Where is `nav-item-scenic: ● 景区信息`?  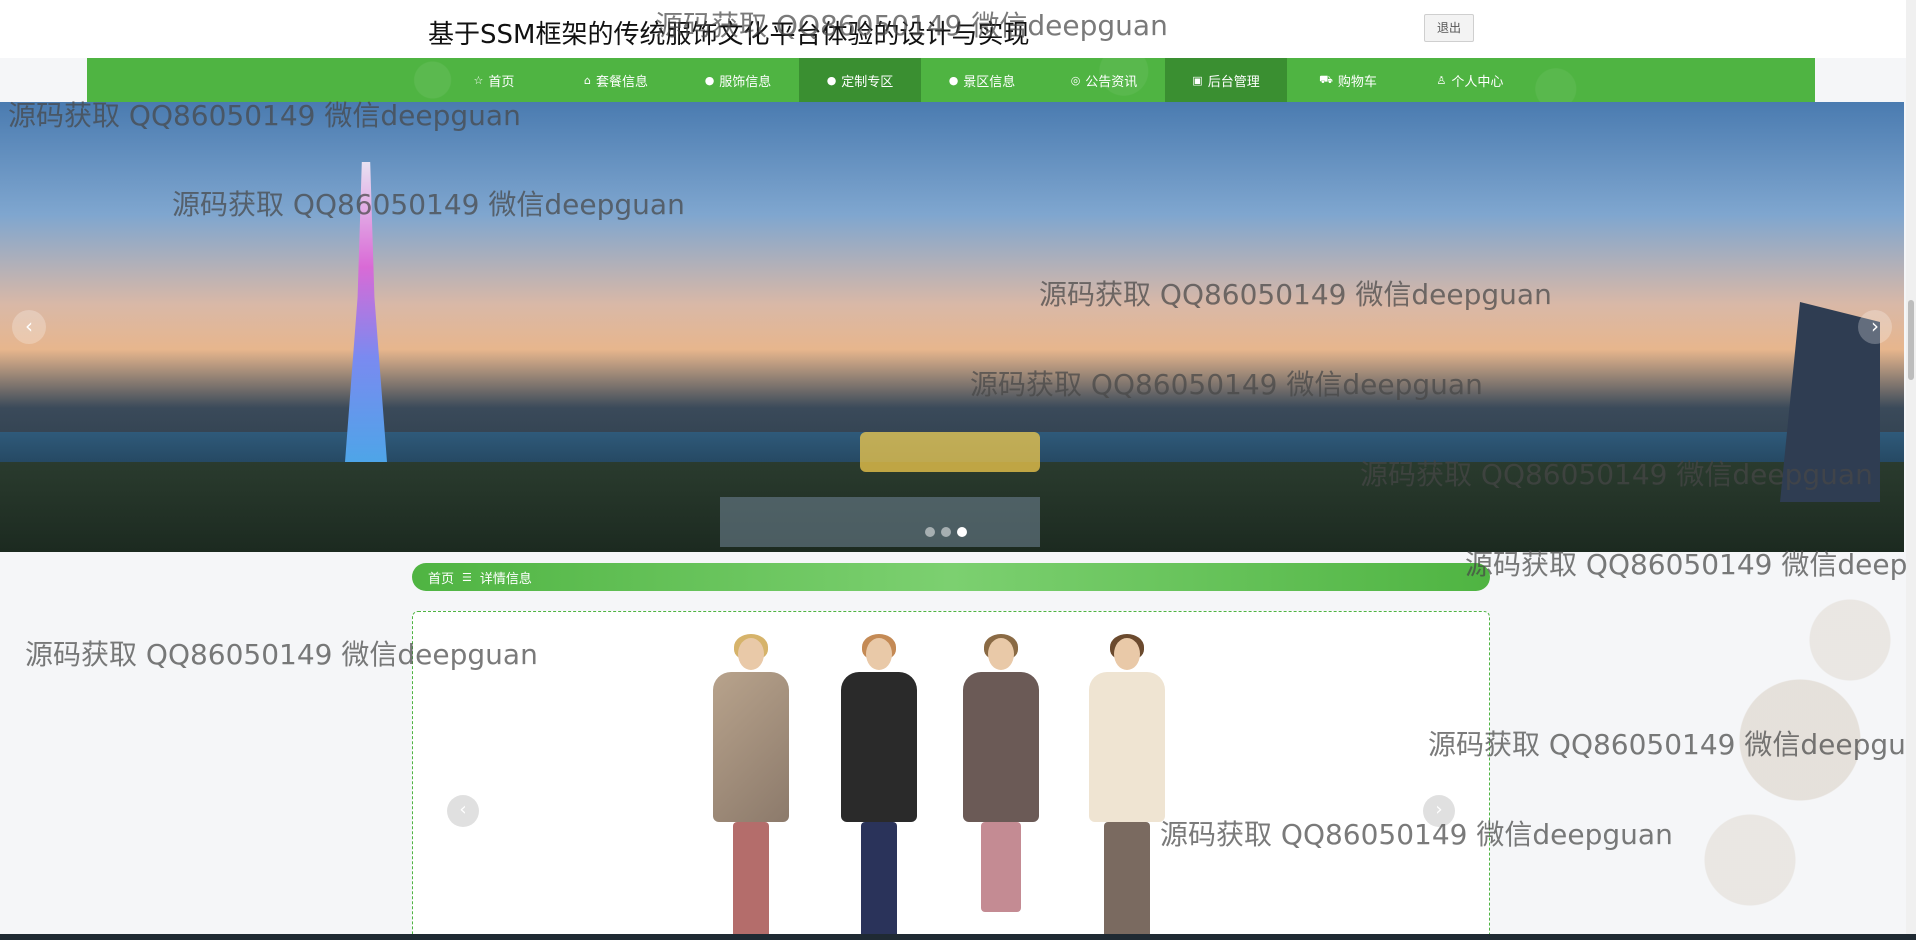 nav-item-scenic: ● 景区信息 is located at coordinates (982, 80).